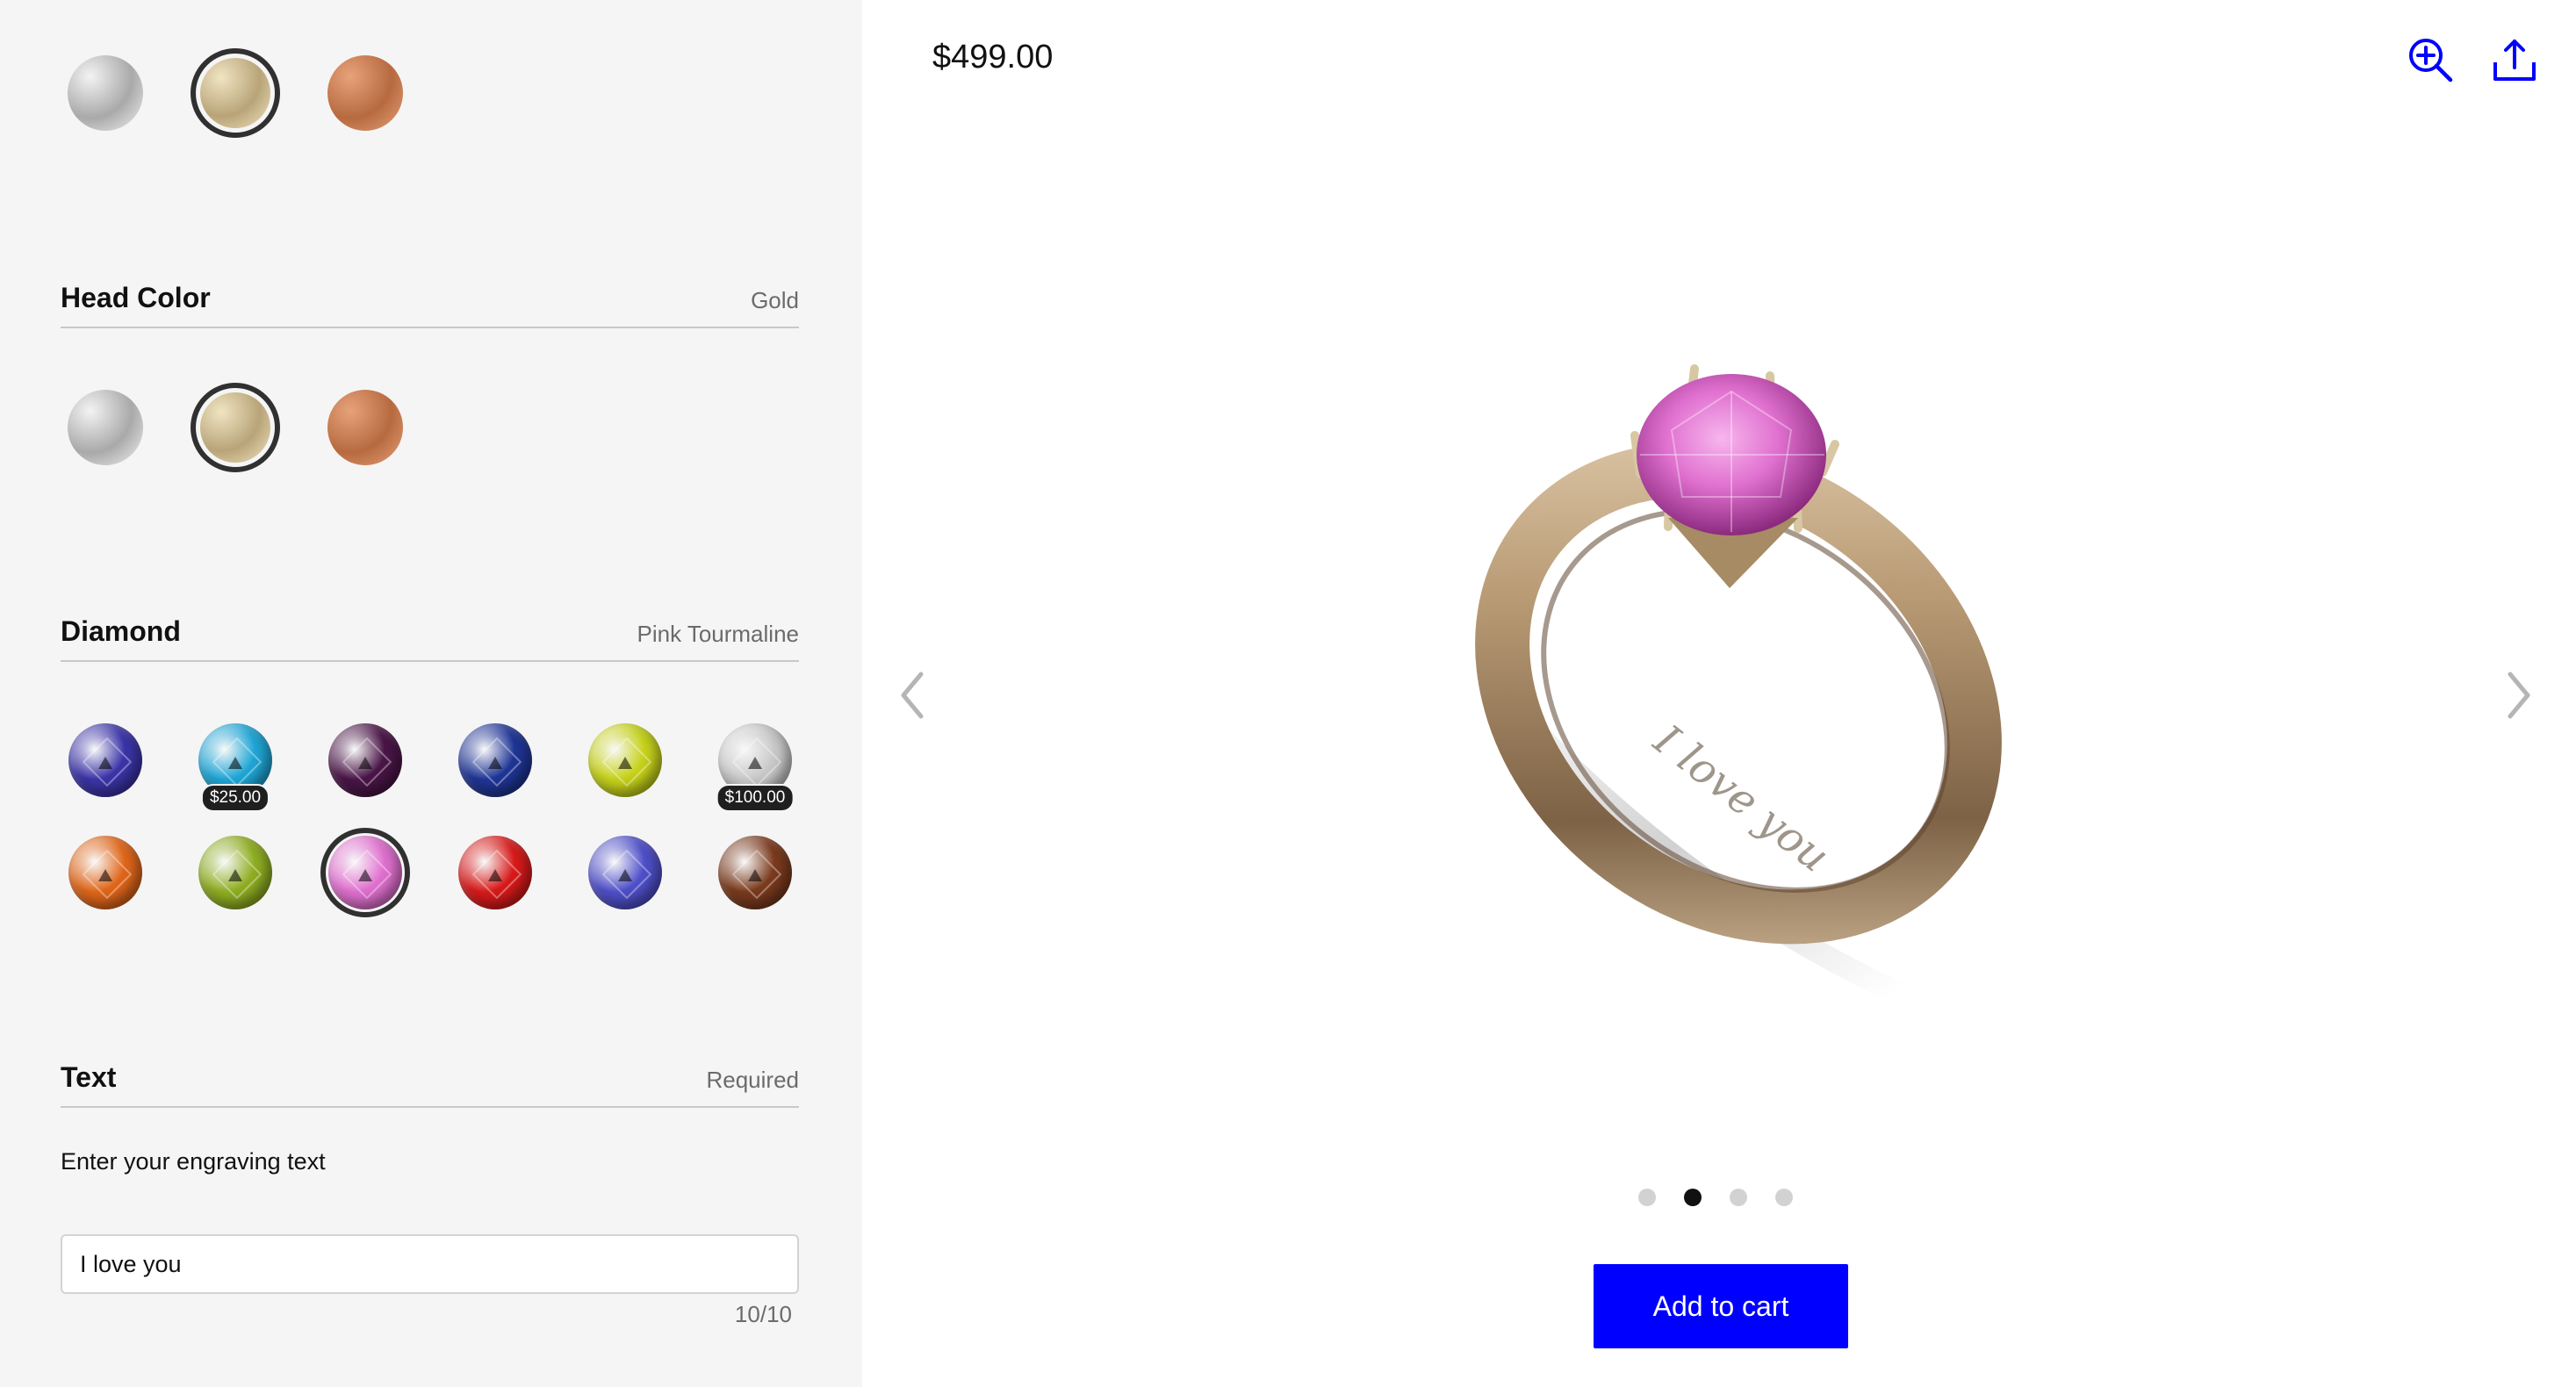  What do you see at coordinates (2430, 59) in the screenshot?
I see `zoom-in-icon` at bounding box center [2430, 59].